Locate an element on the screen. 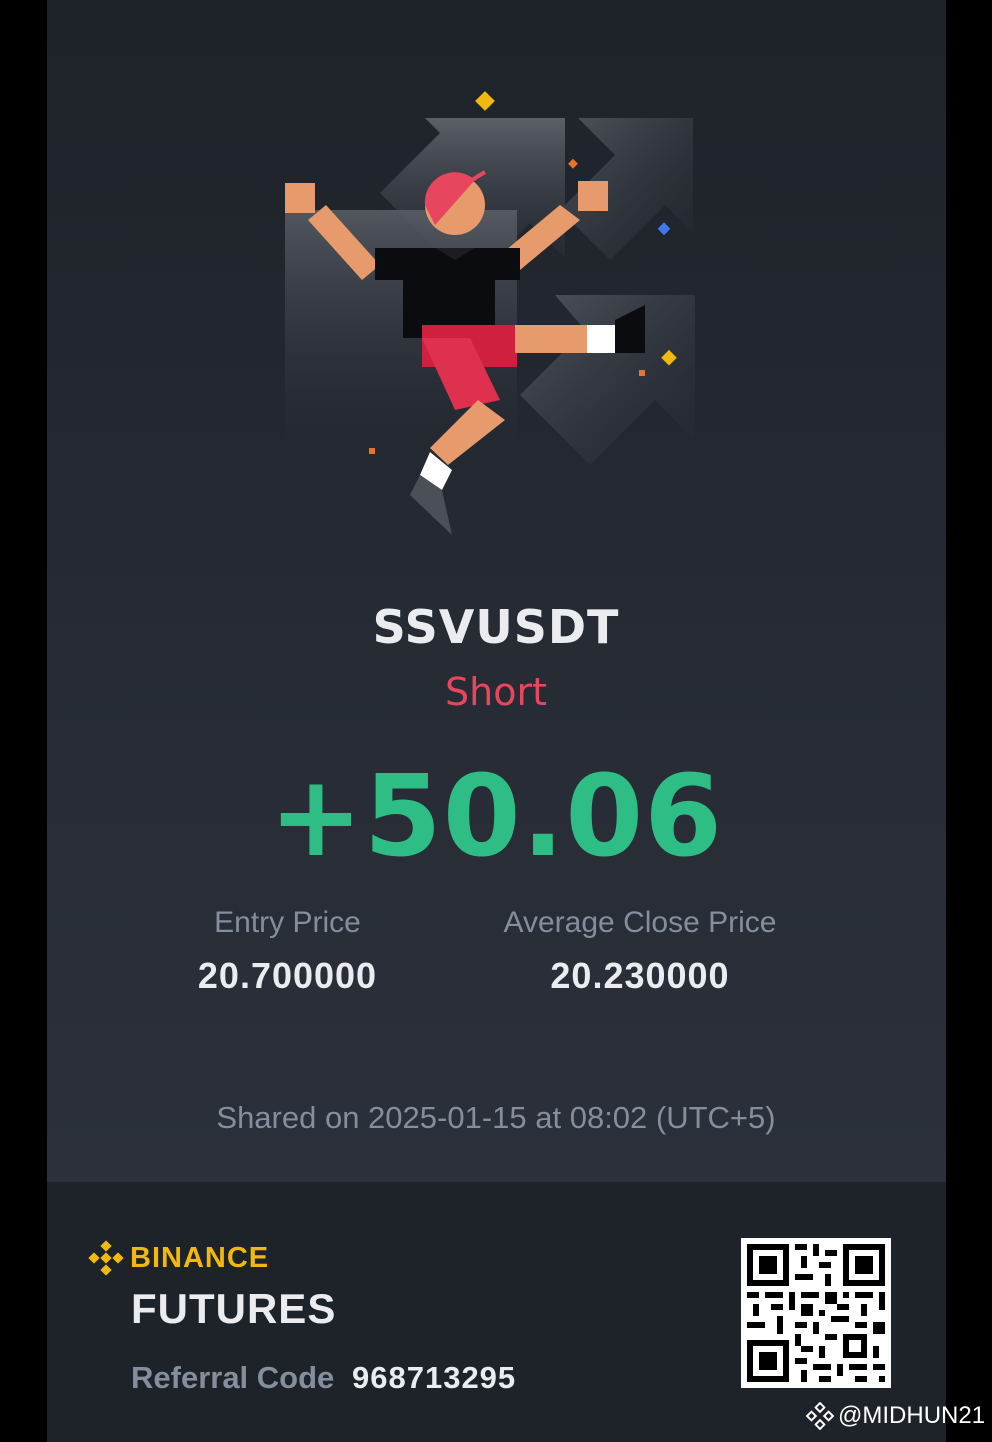  trading-pair: SSVUSDT is located at coordinates (496, 627).